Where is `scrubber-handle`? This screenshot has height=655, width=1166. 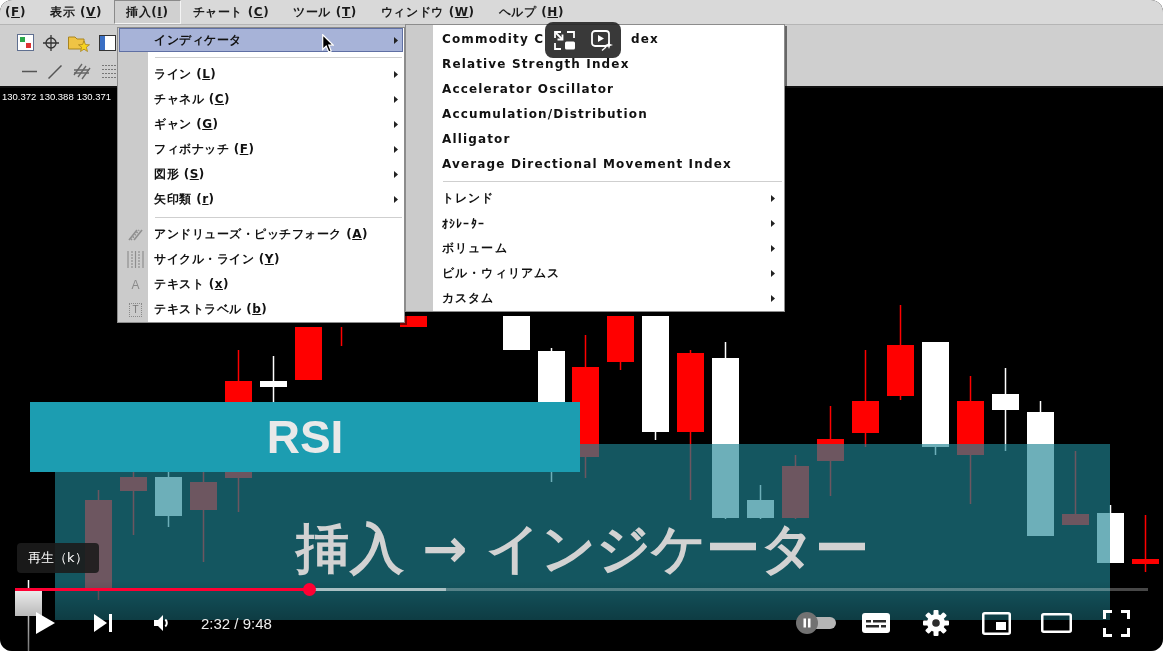 scrubber-handle is located at coordinates (310, 589).